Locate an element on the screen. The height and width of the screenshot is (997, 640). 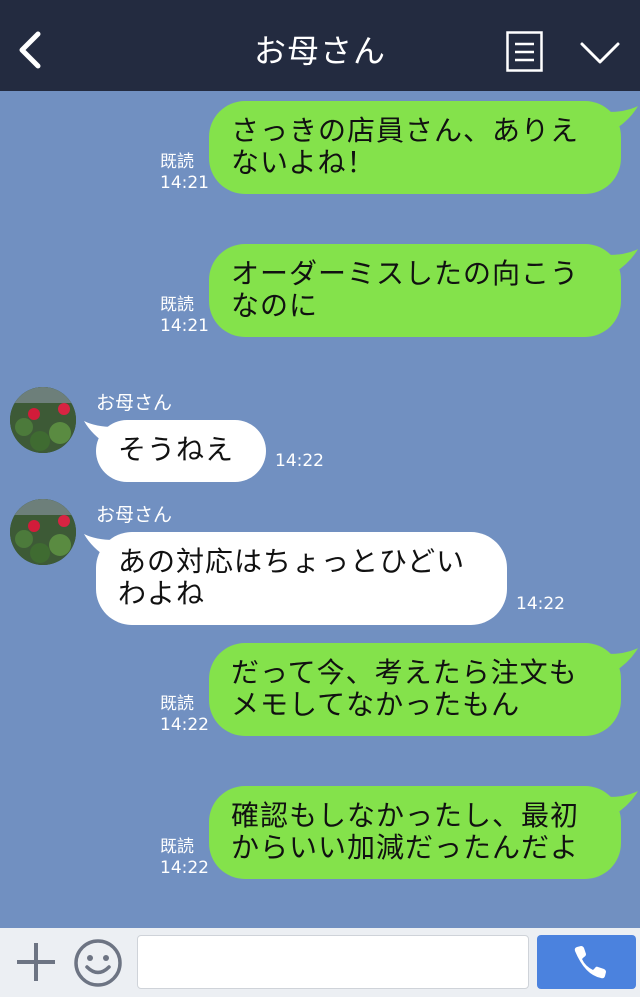
their-message-bubble: あの対応はちょっとひどい わよね is located at coordinates (301, 578).